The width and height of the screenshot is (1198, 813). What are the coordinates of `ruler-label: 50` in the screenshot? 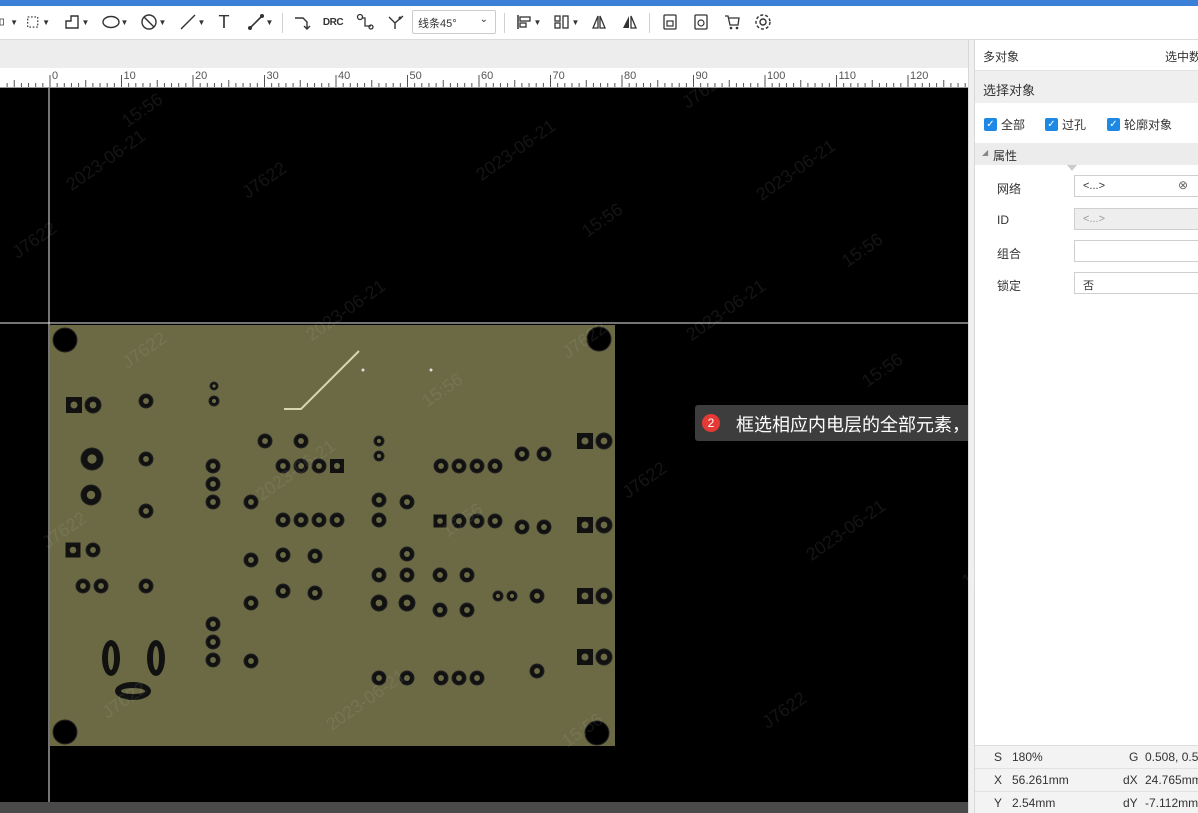 It's located at (416, 76).